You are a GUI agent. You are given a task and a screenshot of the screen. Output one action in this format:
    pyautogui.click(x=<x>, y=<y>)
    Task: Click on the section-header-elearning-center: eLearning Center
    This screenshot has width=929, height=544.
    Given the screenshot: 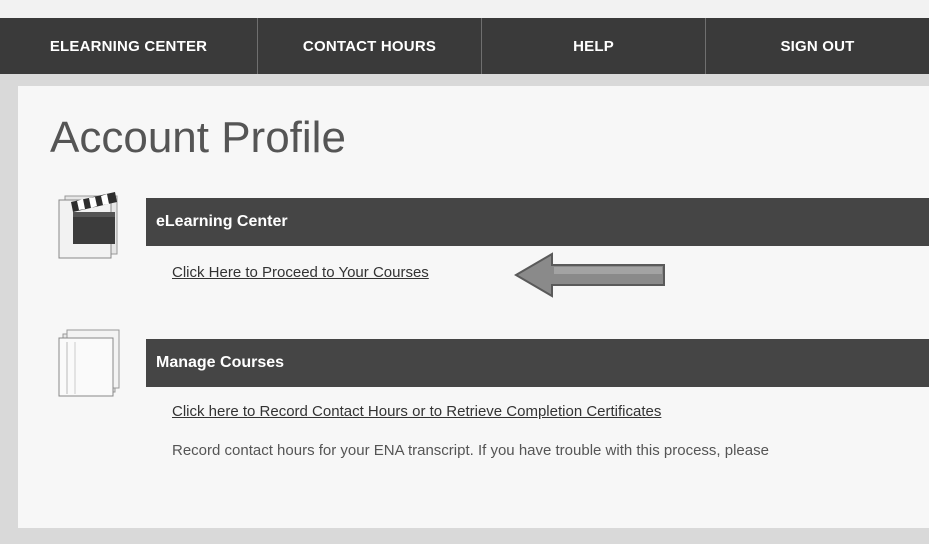 What is the action you would take?
    pyautogui.click(x=537, y=222)
    